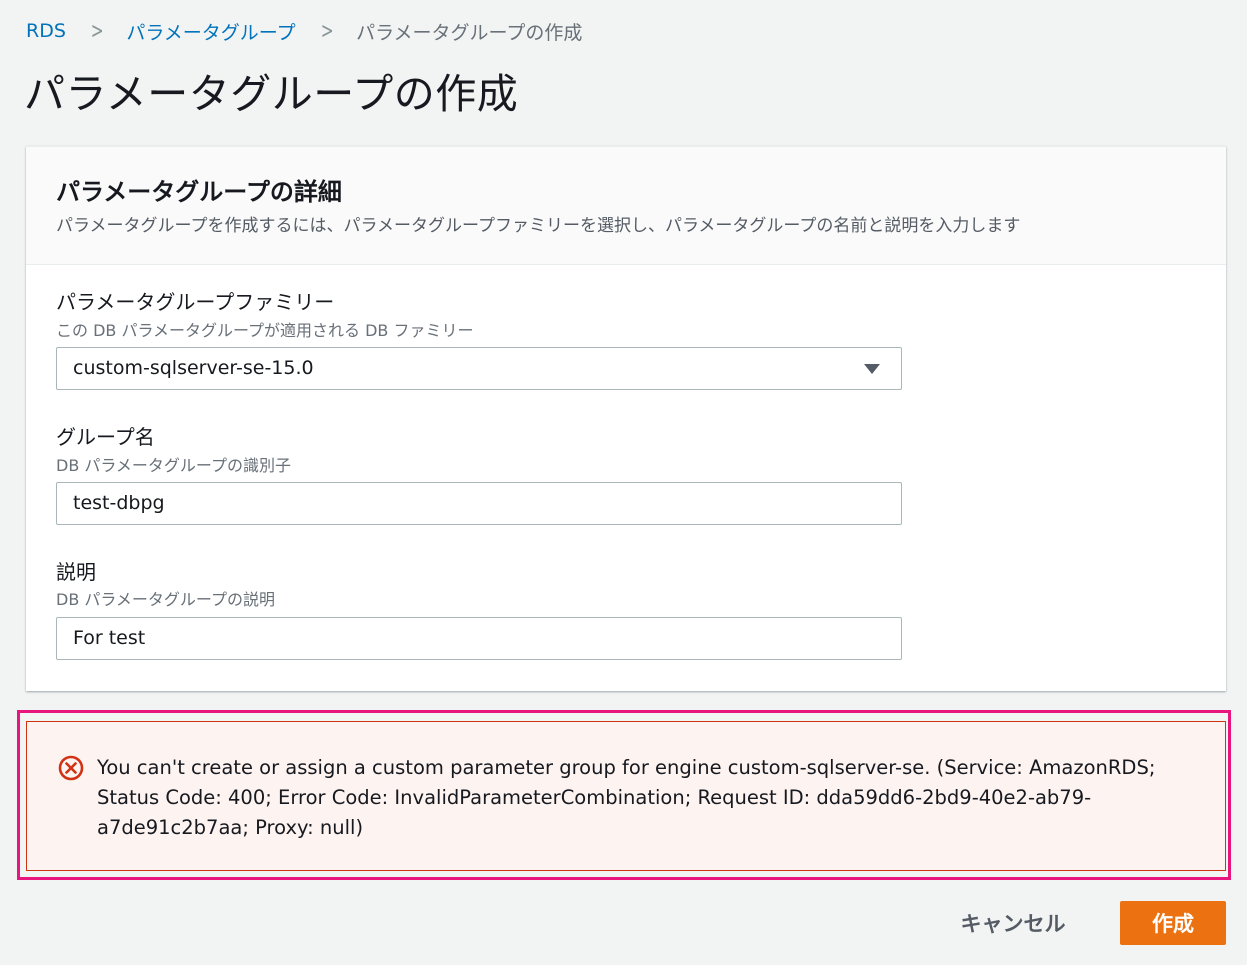 The image size is (1247, 965). What do you see at coordinates (872, 369) in the screenshot?
I see `caret-down-icon` at bounding box center [872, 369].